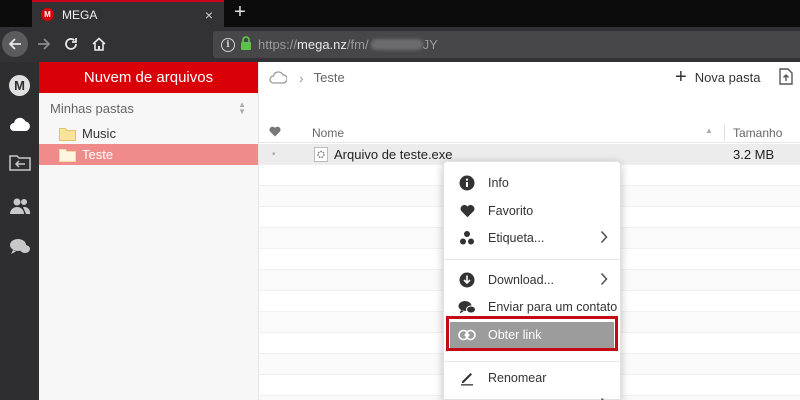 This screenshot has width=800, height=400. Describe the element at coordinates (98, 154) in the screenshot. I see `folder-label: Teste` at that location.